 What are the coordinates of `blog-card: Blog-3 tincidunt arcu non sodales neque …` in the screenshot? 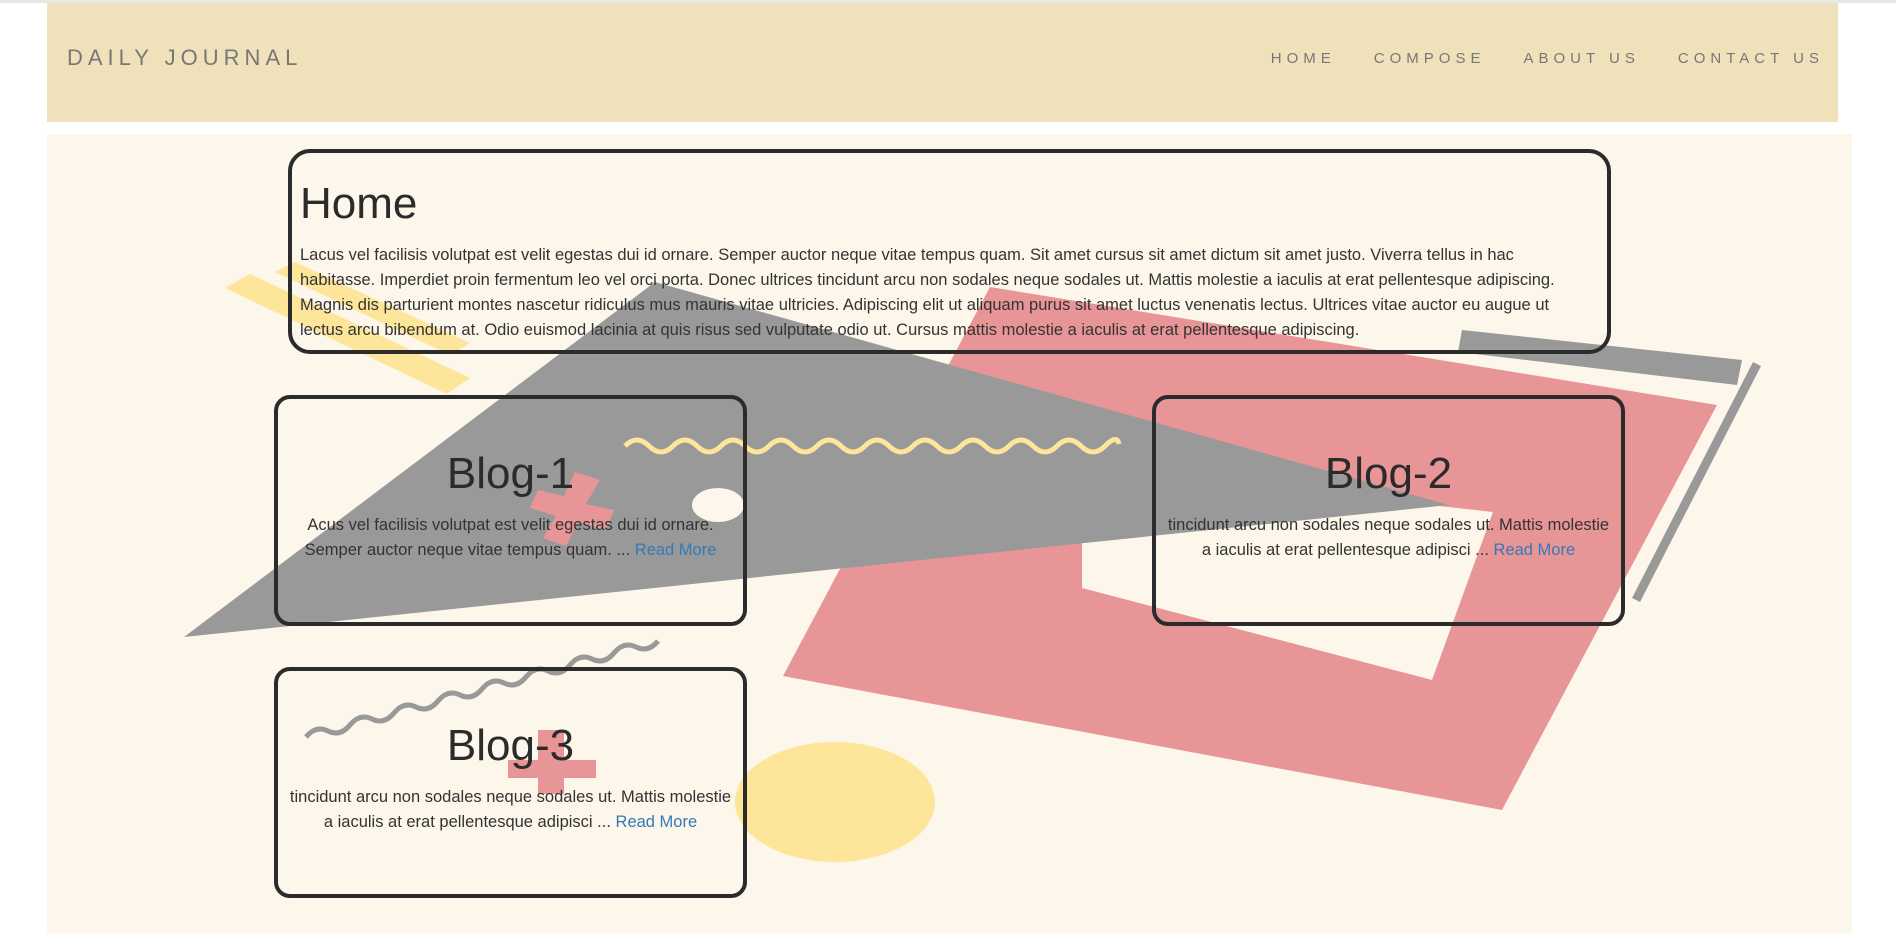 It's located at (510, 782).